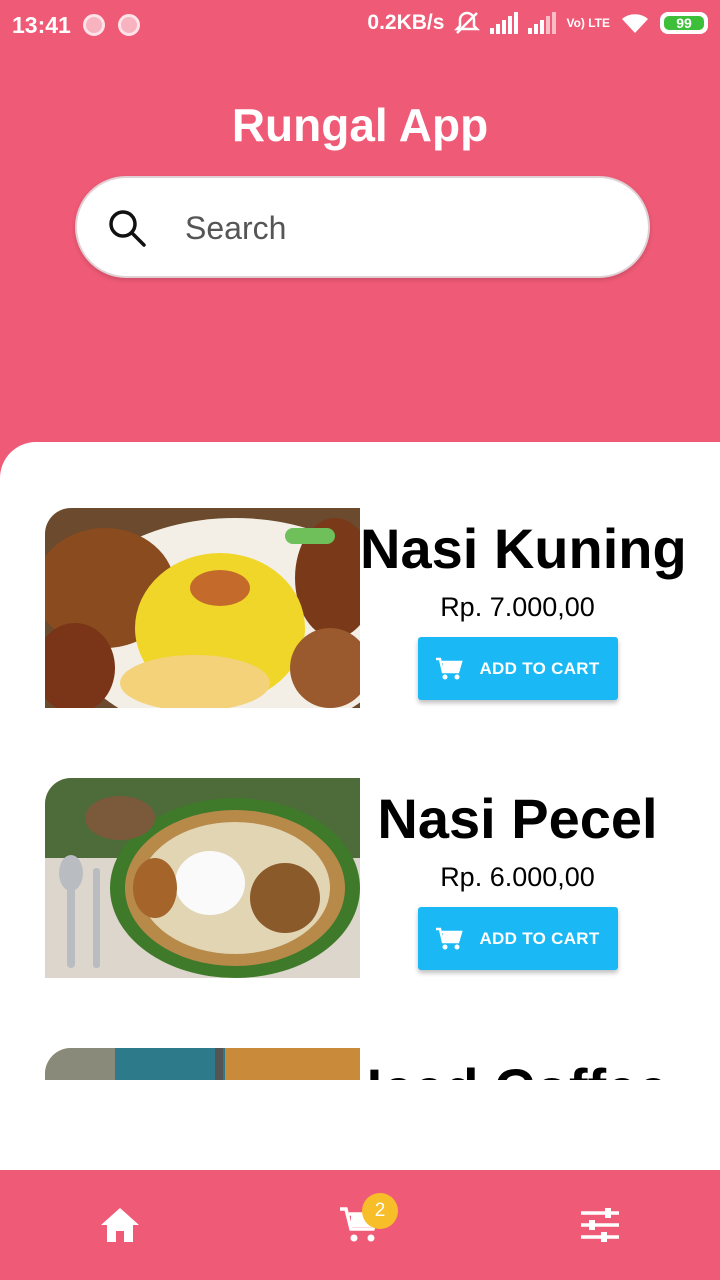 This screenshot has width=720, height=1280. I want to click on search-bar, so click(362, 227).